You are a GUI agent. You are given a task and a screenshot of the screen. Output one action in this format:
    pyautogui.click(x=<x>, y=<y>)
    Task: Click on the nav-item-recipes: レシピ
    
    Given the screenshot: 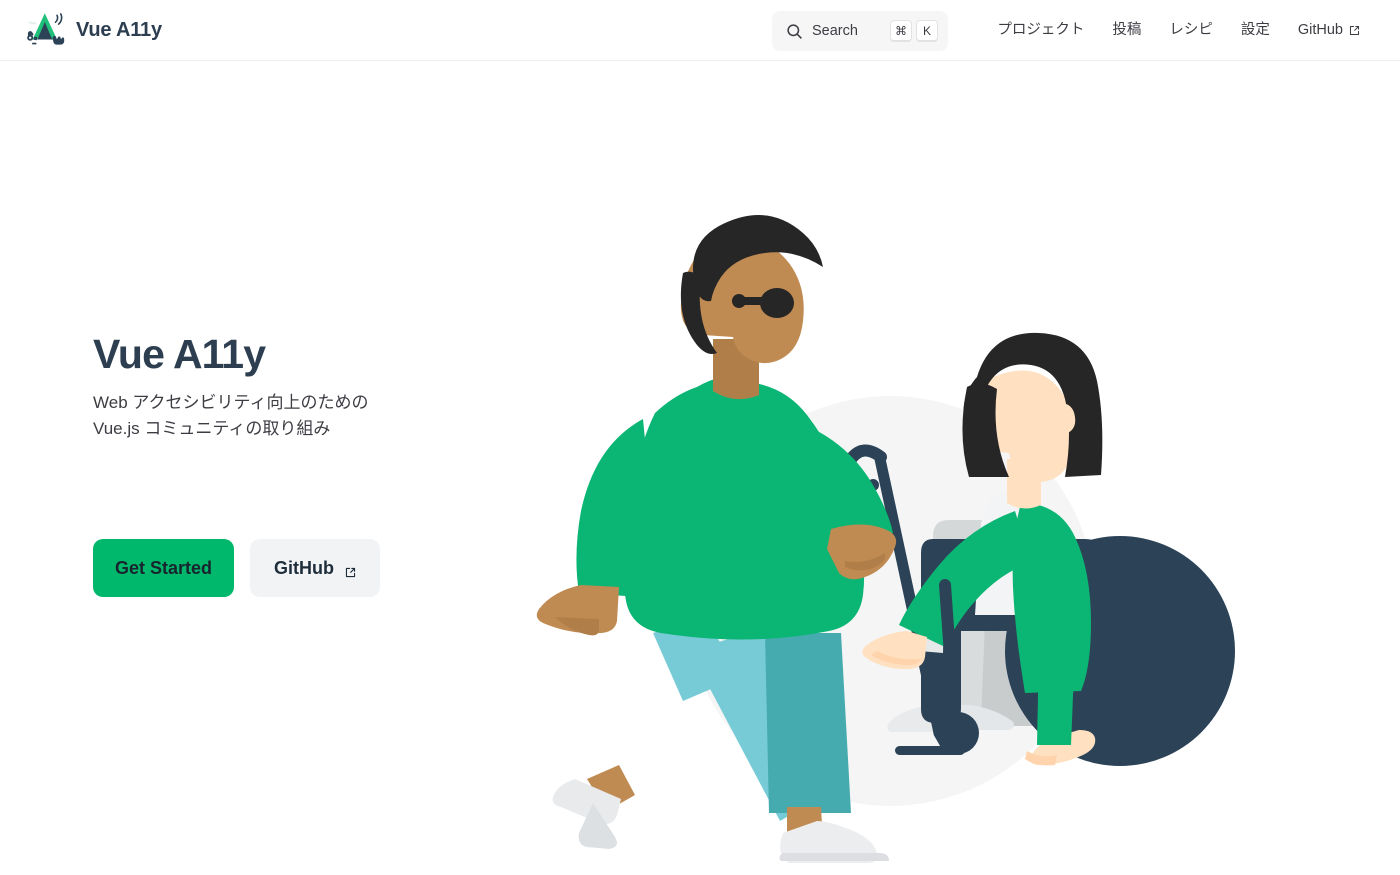 What is the action you would take?
    pyautogui.click(x=1191, y=30)
    